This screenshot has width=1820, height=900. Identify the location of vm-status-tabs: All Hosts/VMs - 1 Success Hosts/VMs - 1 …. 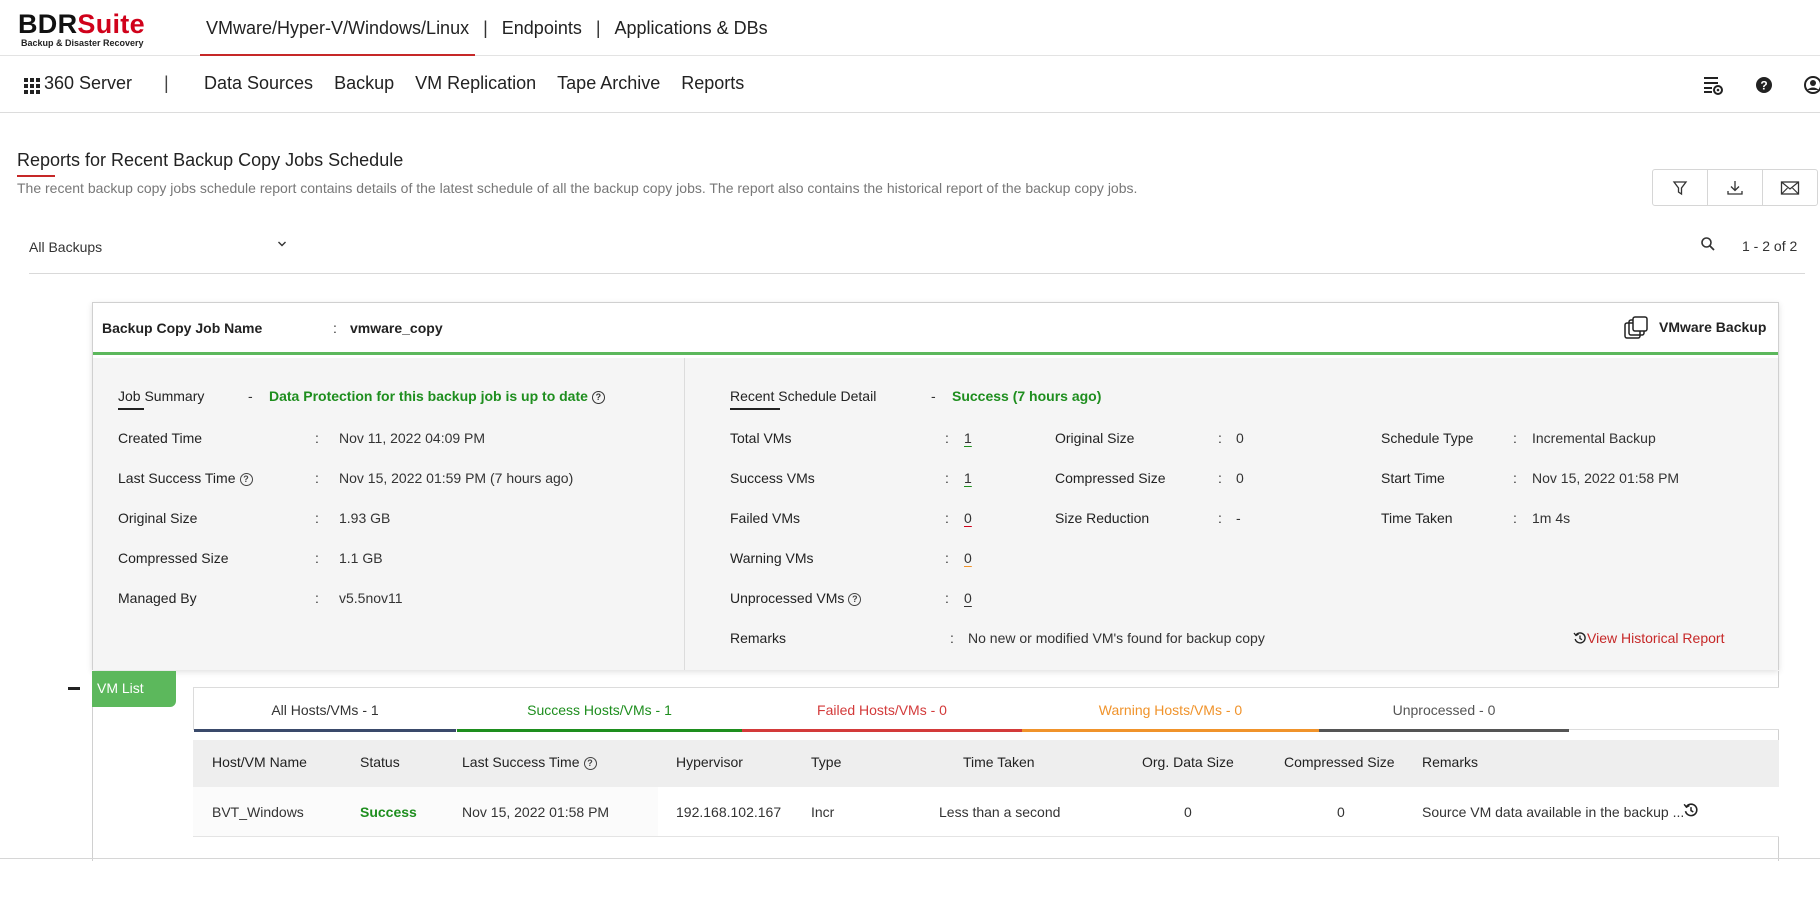
(986, 709).